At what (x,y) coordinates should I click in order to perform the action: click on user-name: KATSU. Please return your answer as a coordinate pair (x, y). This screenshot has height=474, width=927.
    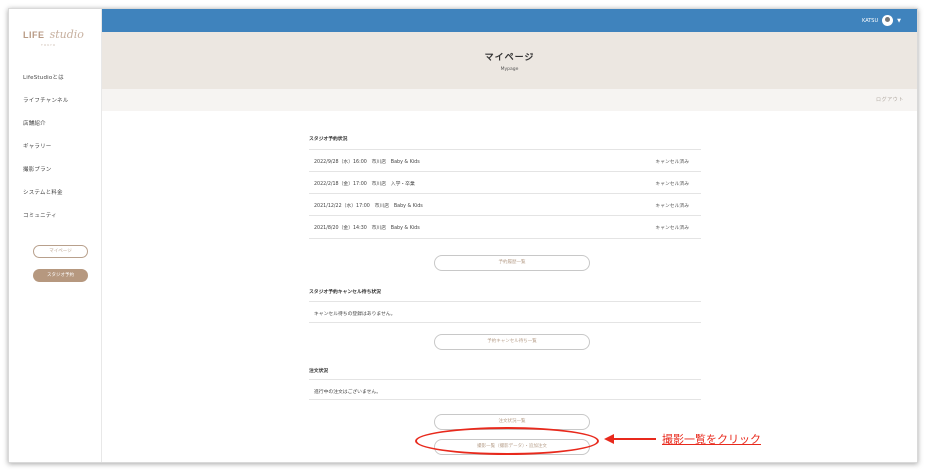
    Looking at the image, I should click on (870, 20).